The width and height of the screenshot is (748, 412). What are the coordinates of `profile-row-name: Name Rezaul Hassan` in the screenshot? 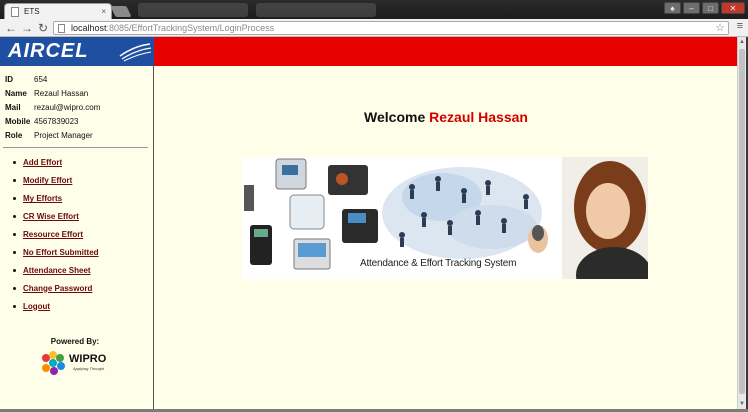 It's located at (52, 93).